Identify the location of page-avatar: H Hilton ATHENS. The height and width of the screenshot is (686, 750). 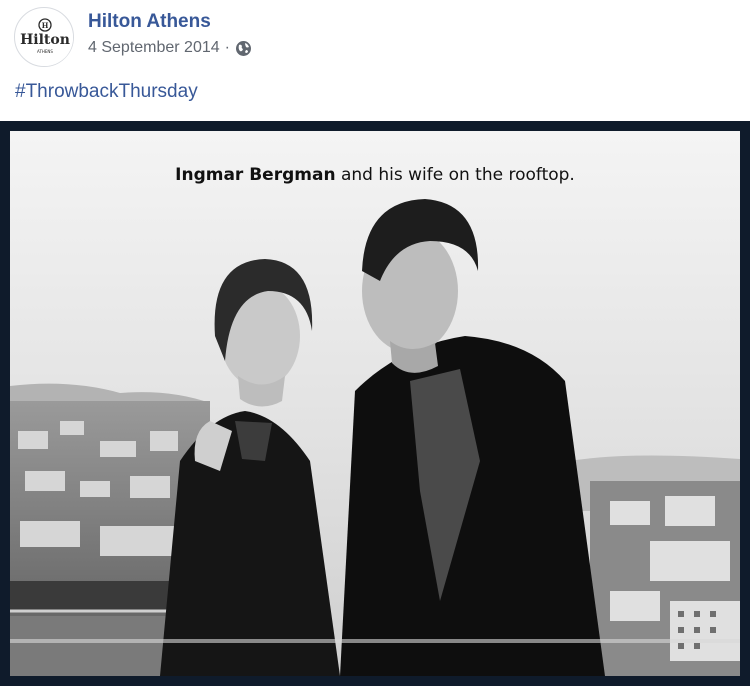
(44, 37).